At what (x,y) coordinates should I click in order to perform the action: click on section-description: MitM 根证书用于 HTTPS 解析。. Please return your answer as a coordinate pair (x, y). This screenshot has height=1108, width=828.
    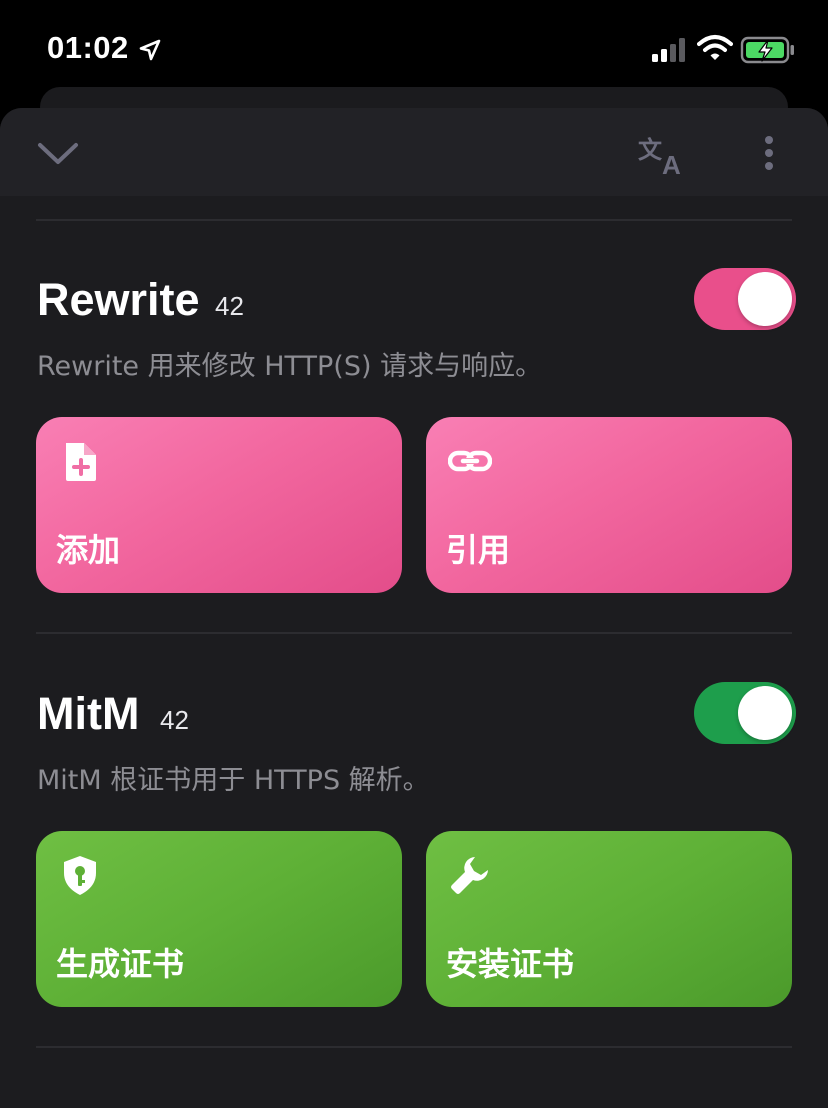
    Looking at the image, I should click on (233, 780).